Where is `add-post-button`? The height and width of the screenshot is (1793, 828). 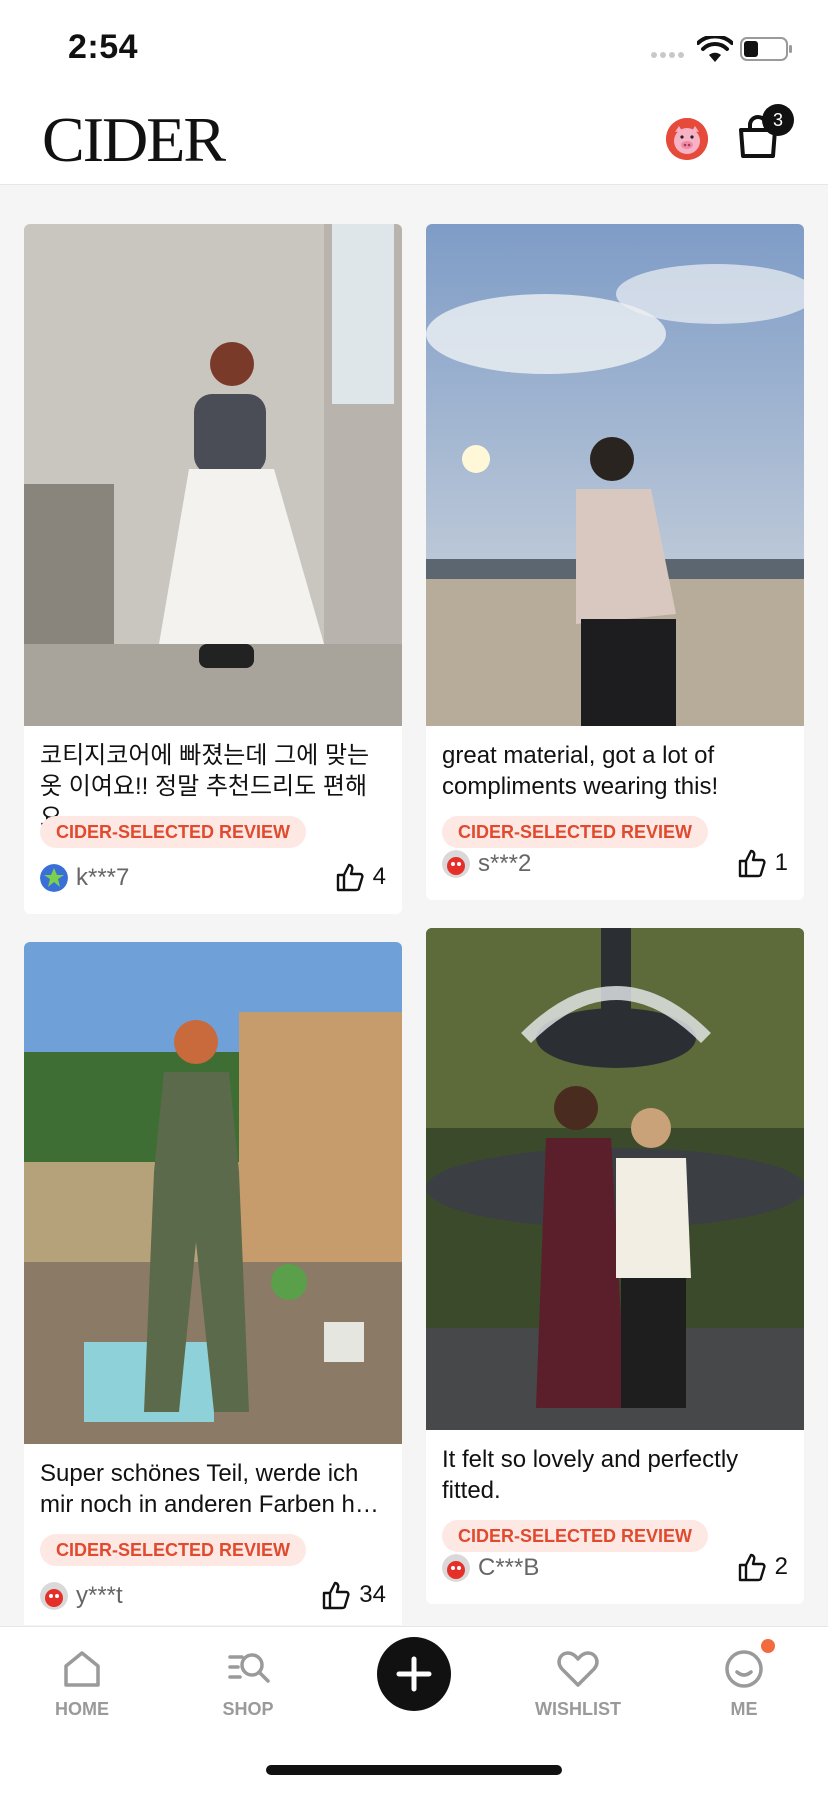
add-post-button is located at coordinates (414, 1674).